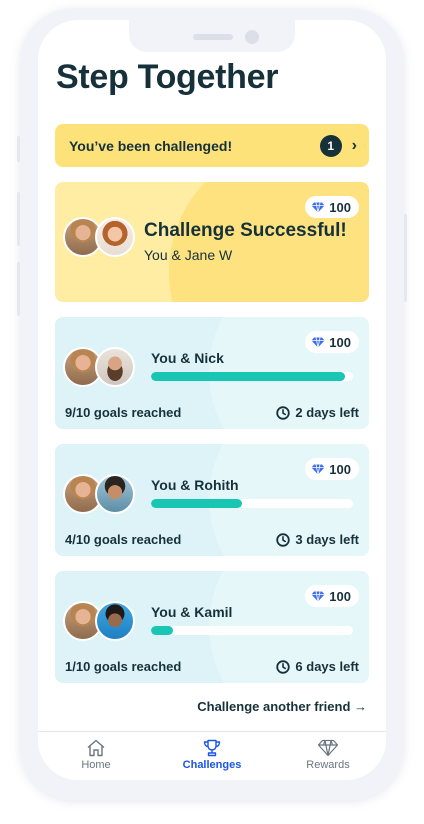  I want to click on days-left: 6 days left, so click(317, 666).